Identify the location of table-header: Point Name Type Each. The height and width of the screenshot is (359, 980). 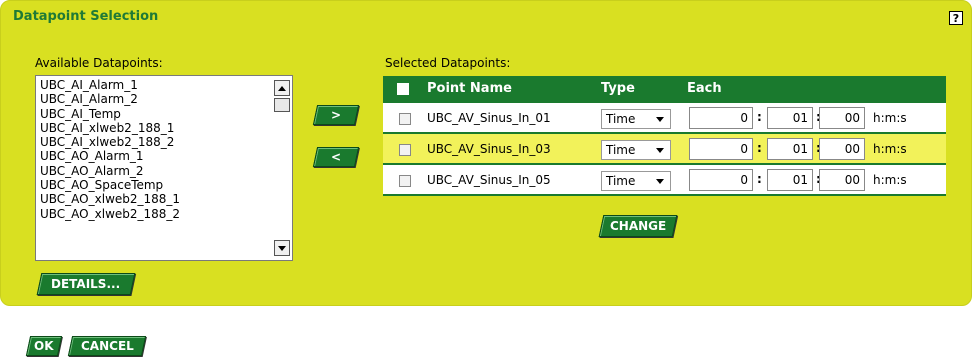
(664, 89).